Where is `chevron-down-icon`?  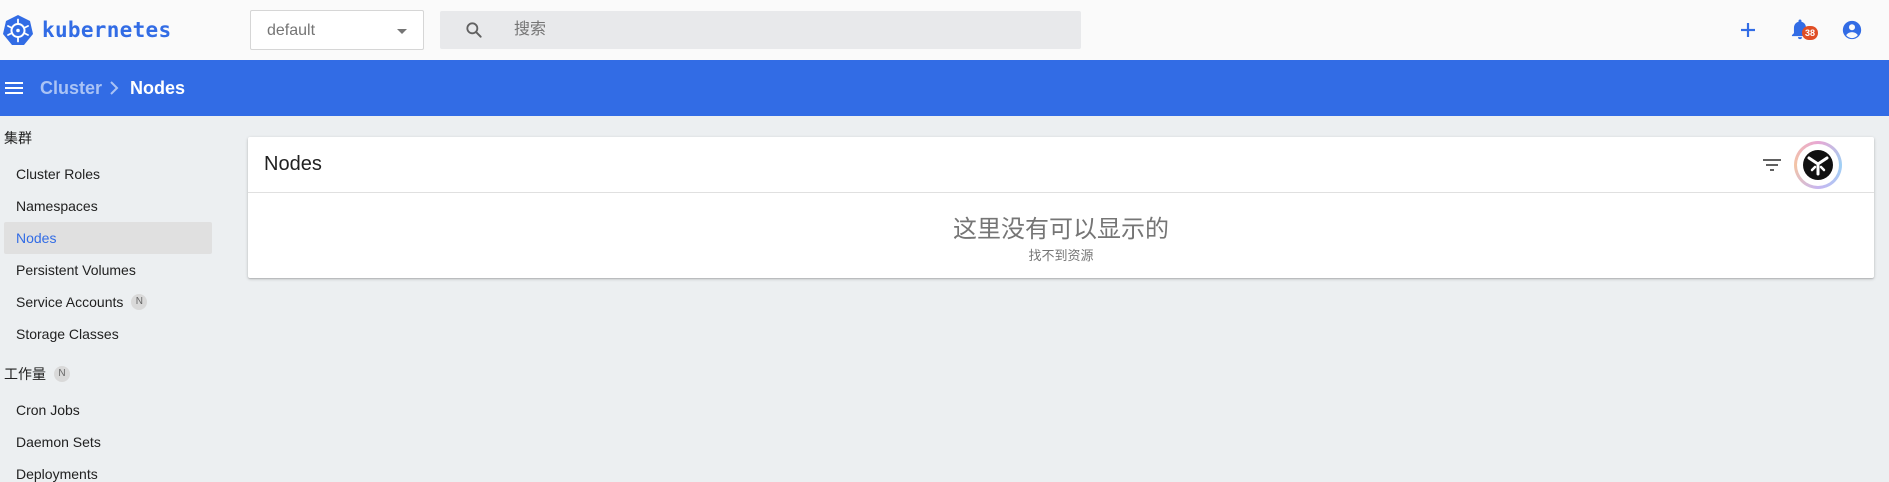
chevron-down-icon is located at coordinates (402, 31).